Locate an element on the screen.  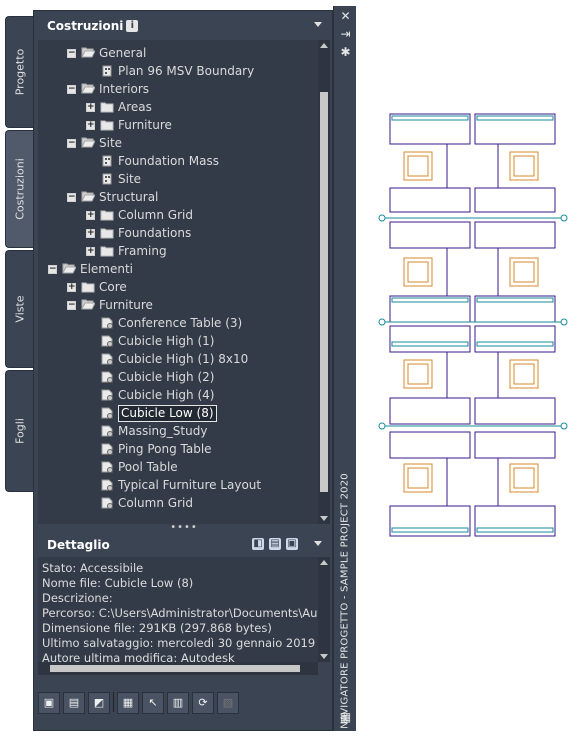
tree-item-label: General is located at coordinates (123, 53).